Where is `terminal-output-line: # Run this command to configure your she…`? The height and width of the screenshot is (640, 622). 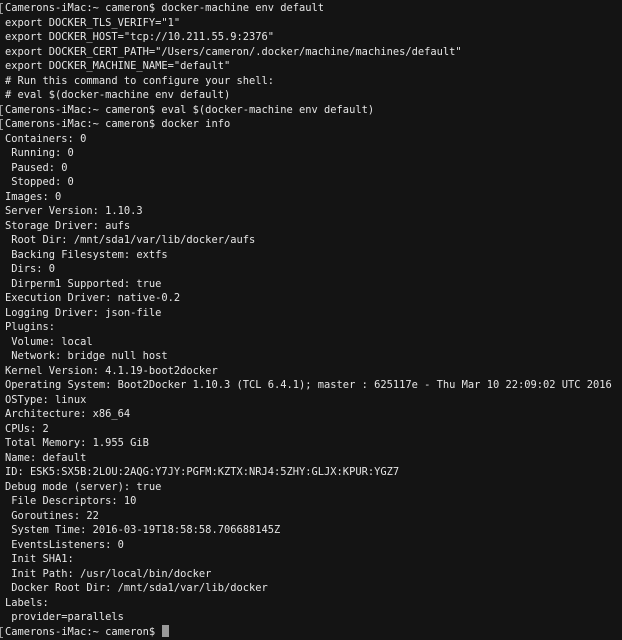 terminal-output-line: # Run this command to configure your she… is located at coordinates (311, 81).